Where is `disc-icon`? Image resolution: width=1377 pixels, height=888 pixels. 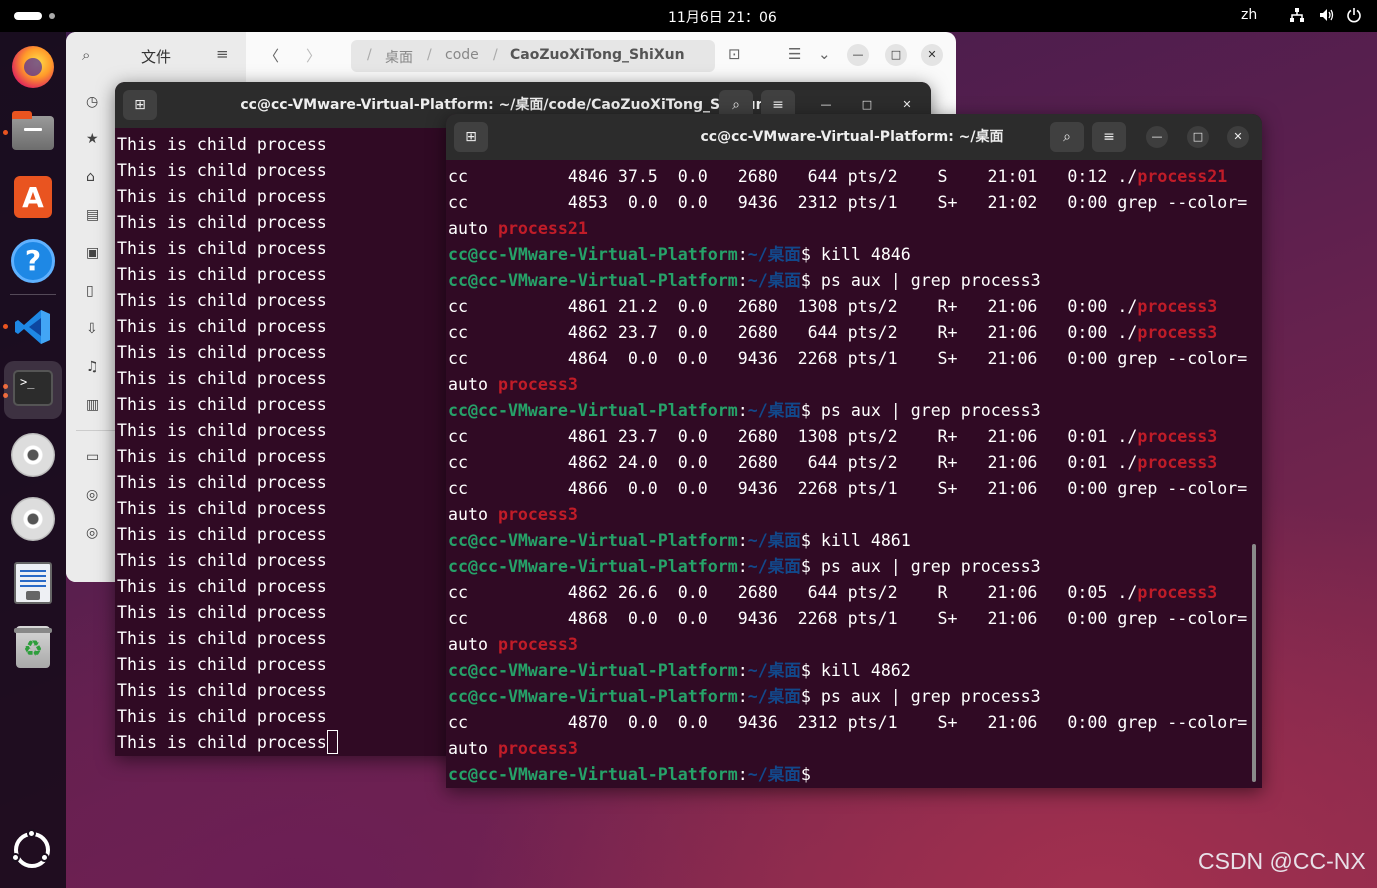 disc-icon is located at coordinates (33, 455).